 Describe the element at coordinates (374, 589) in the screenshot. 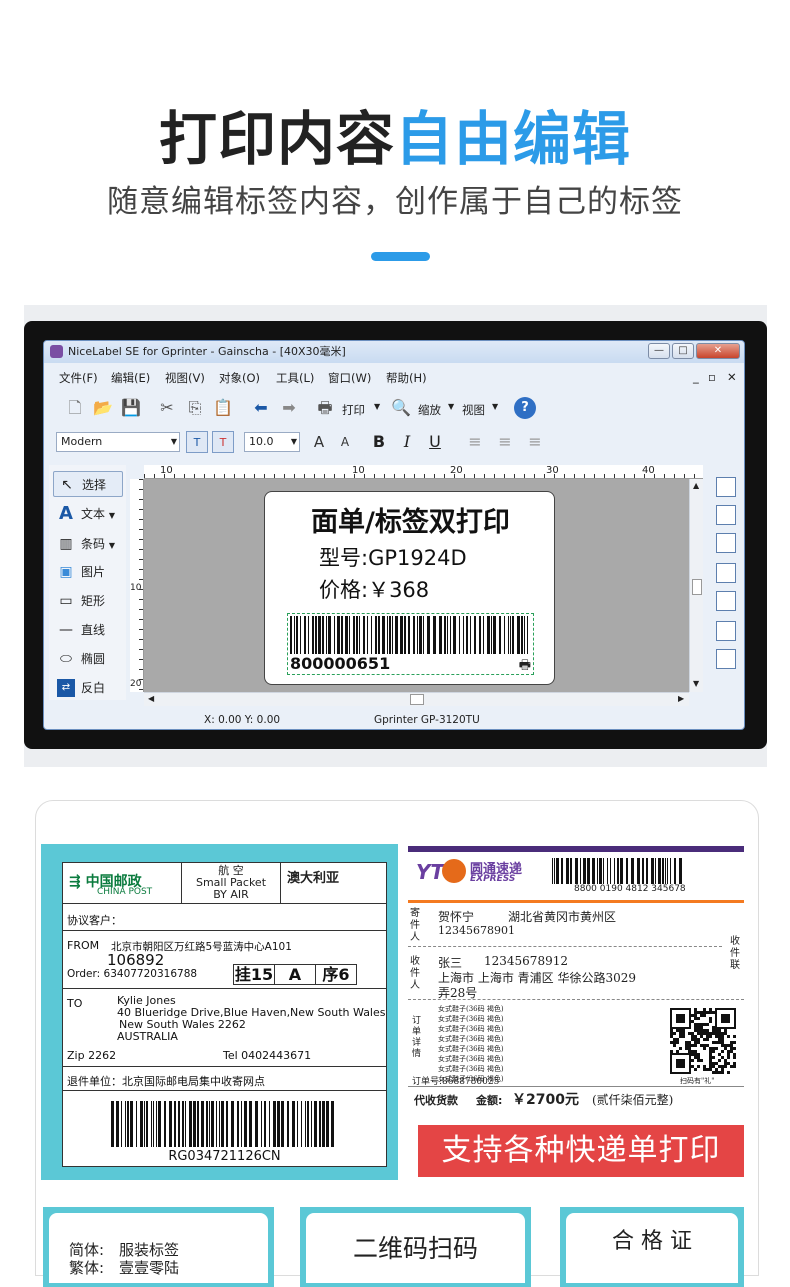

I see `label-price: 价格:￥368` at that location.